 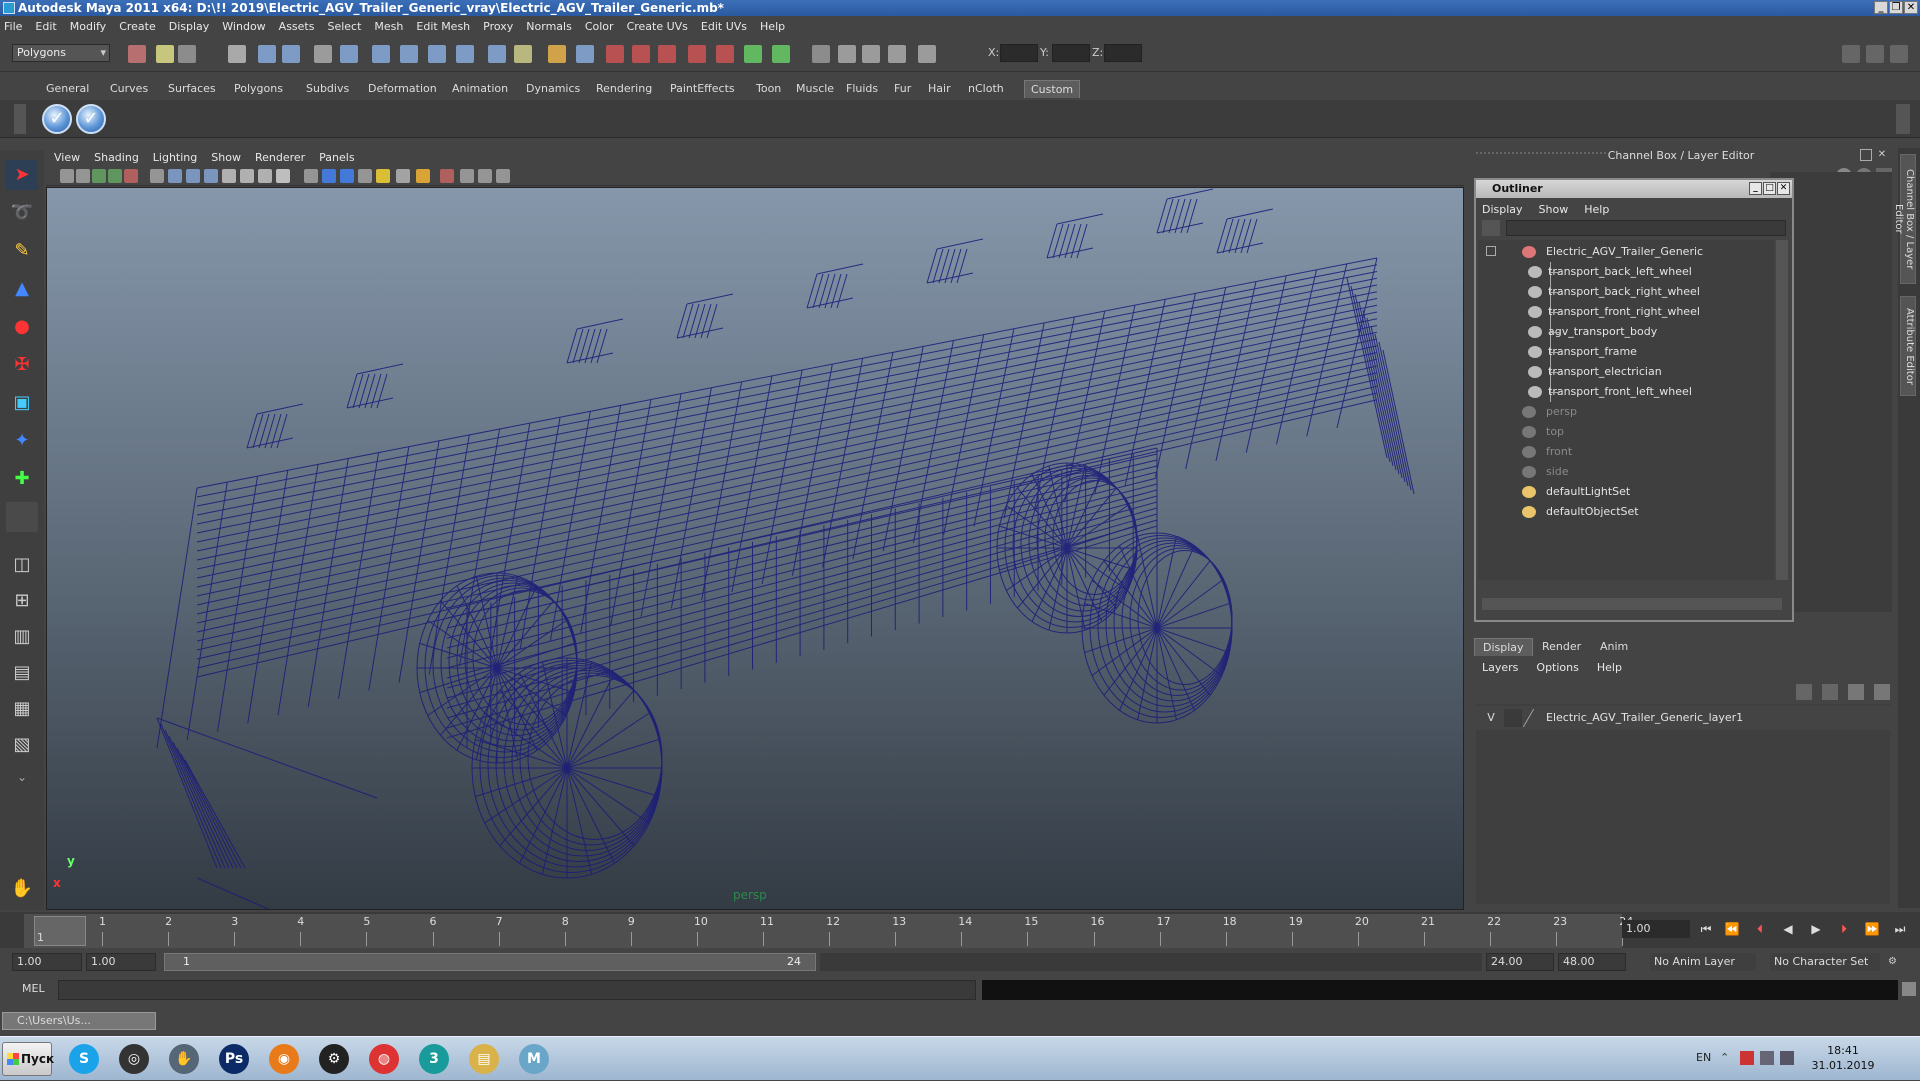 What do you see at coordinates (175, 176) in the screenshot?
I see `panel-tool-7-icon` at bounding box center [175, 176].